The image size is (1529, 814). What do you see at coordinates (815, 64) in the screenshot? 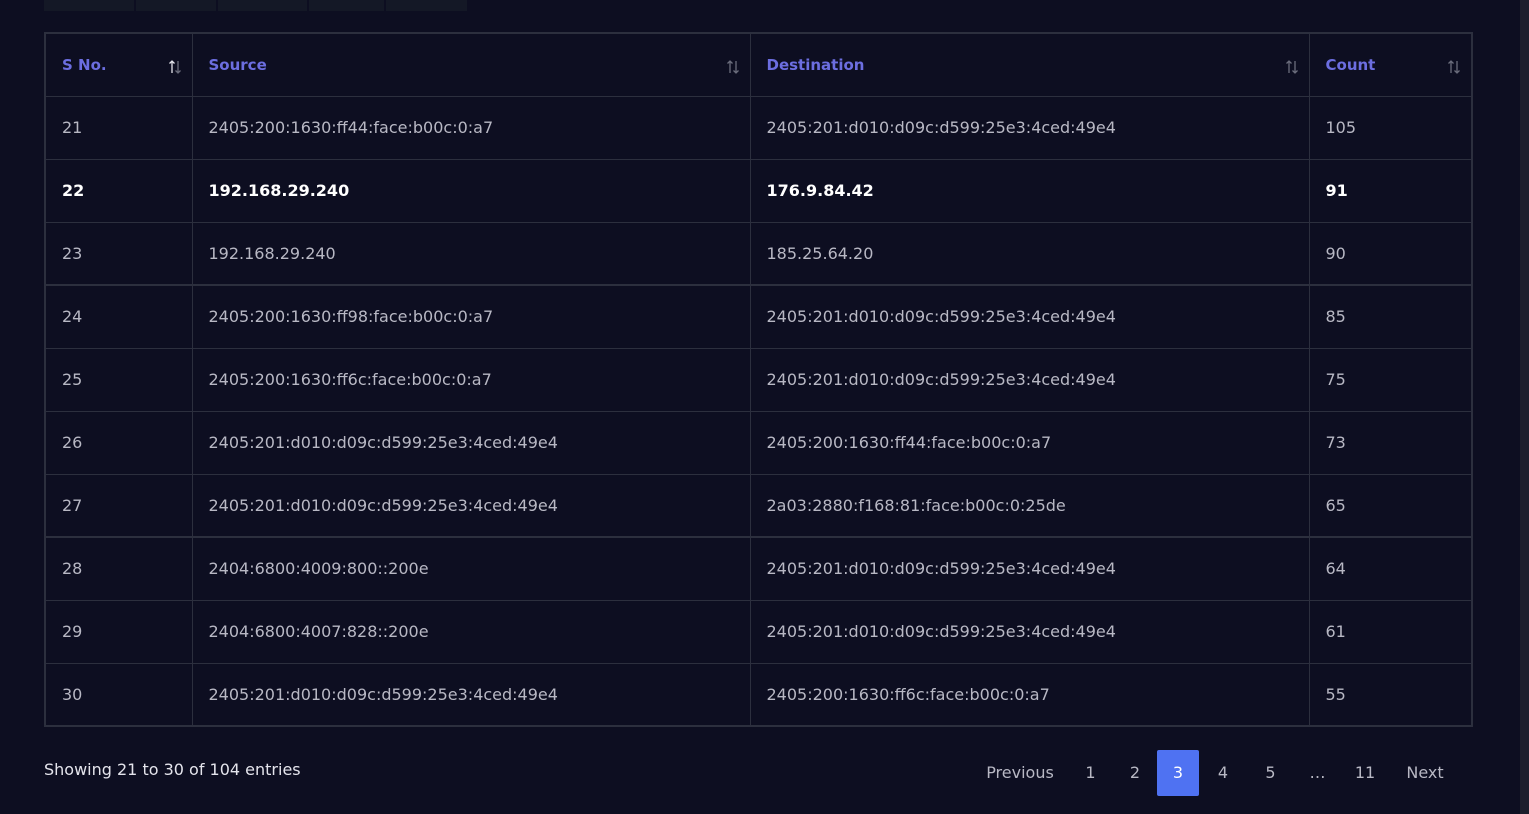
I see `column-header-label: Destination` at bounding box center [815, 64].